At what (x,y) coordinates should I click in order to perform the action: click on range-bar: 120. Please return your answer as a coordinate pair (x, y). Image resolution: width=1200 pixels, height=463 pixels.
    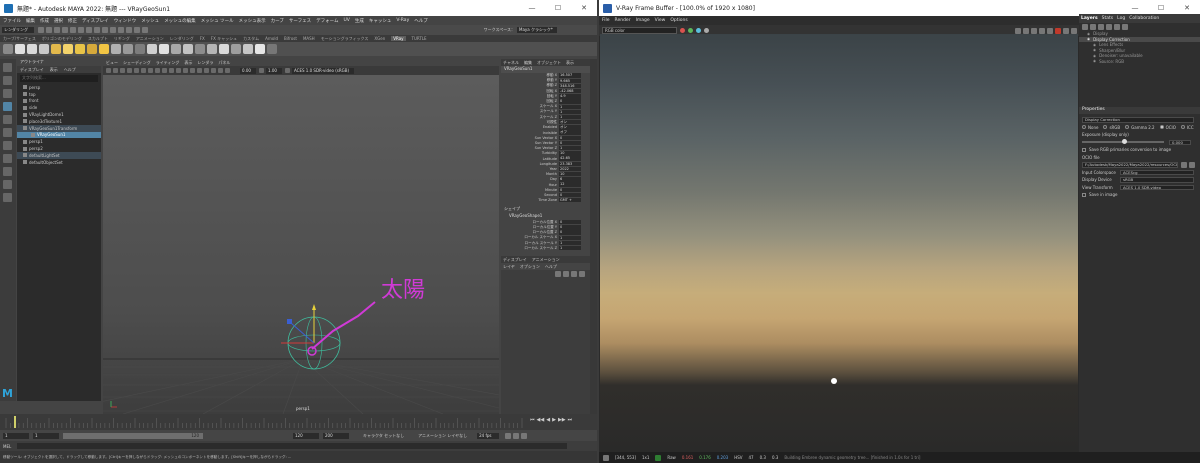
    Looking at the image, I should click on (133, 435).